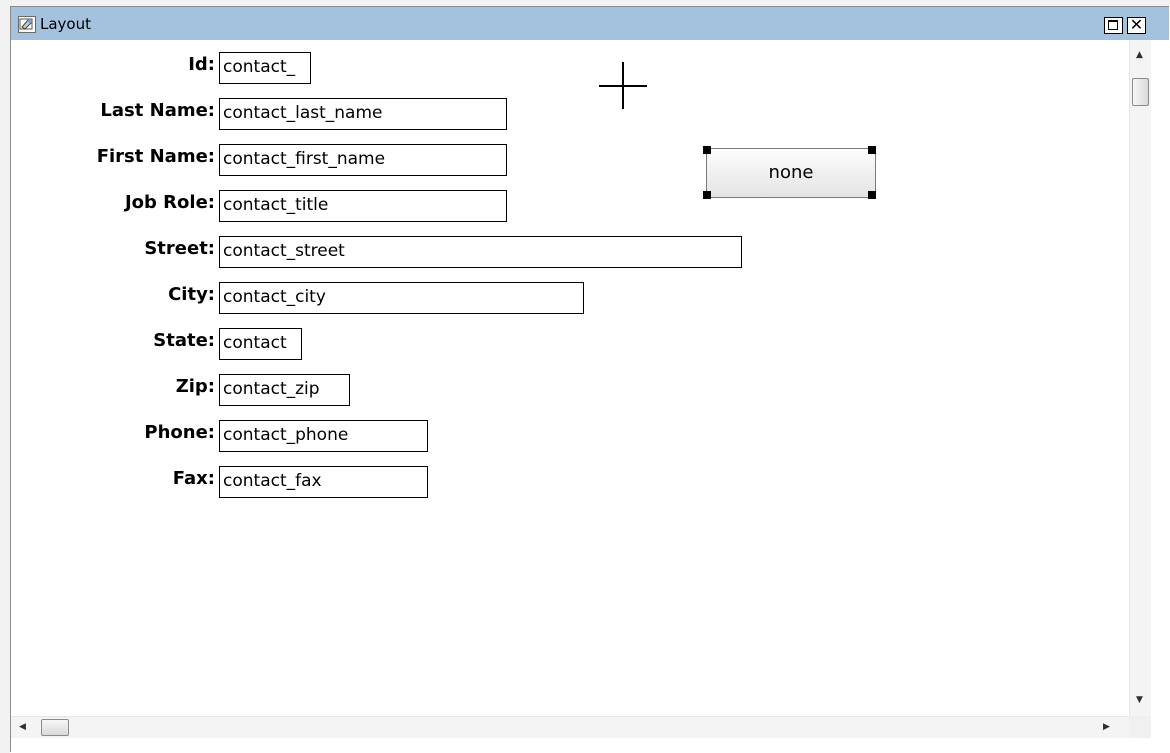 The width and height of the screenshot is (1170, 753). Describe the element at coordinates (195, 386) in the screenshot. I see `zip-label: Zip:` at that location.